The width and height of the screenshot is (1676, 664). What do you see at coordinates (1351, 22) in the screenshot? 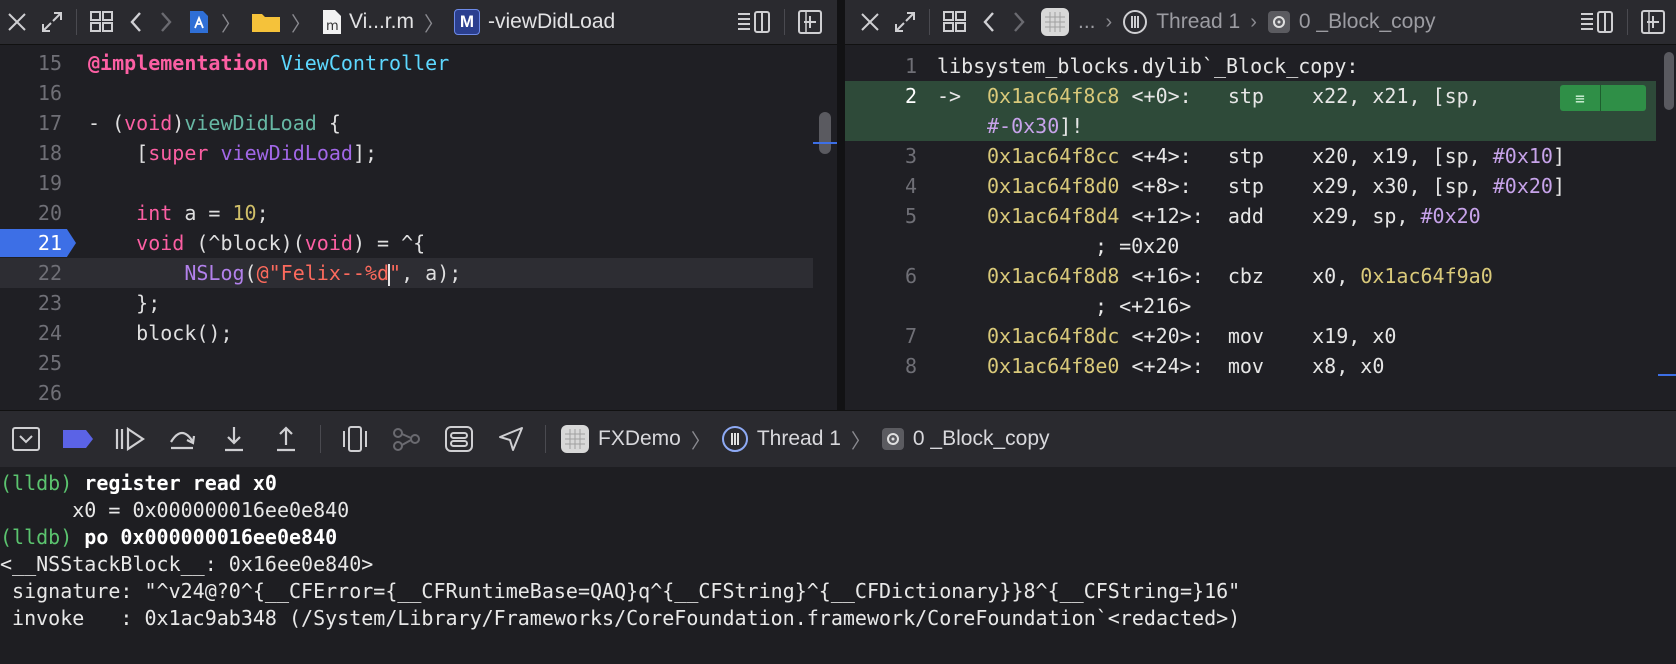
I see `breadcrumb-frame: 0 _Block_copy` at bounding box center [1351, 22].